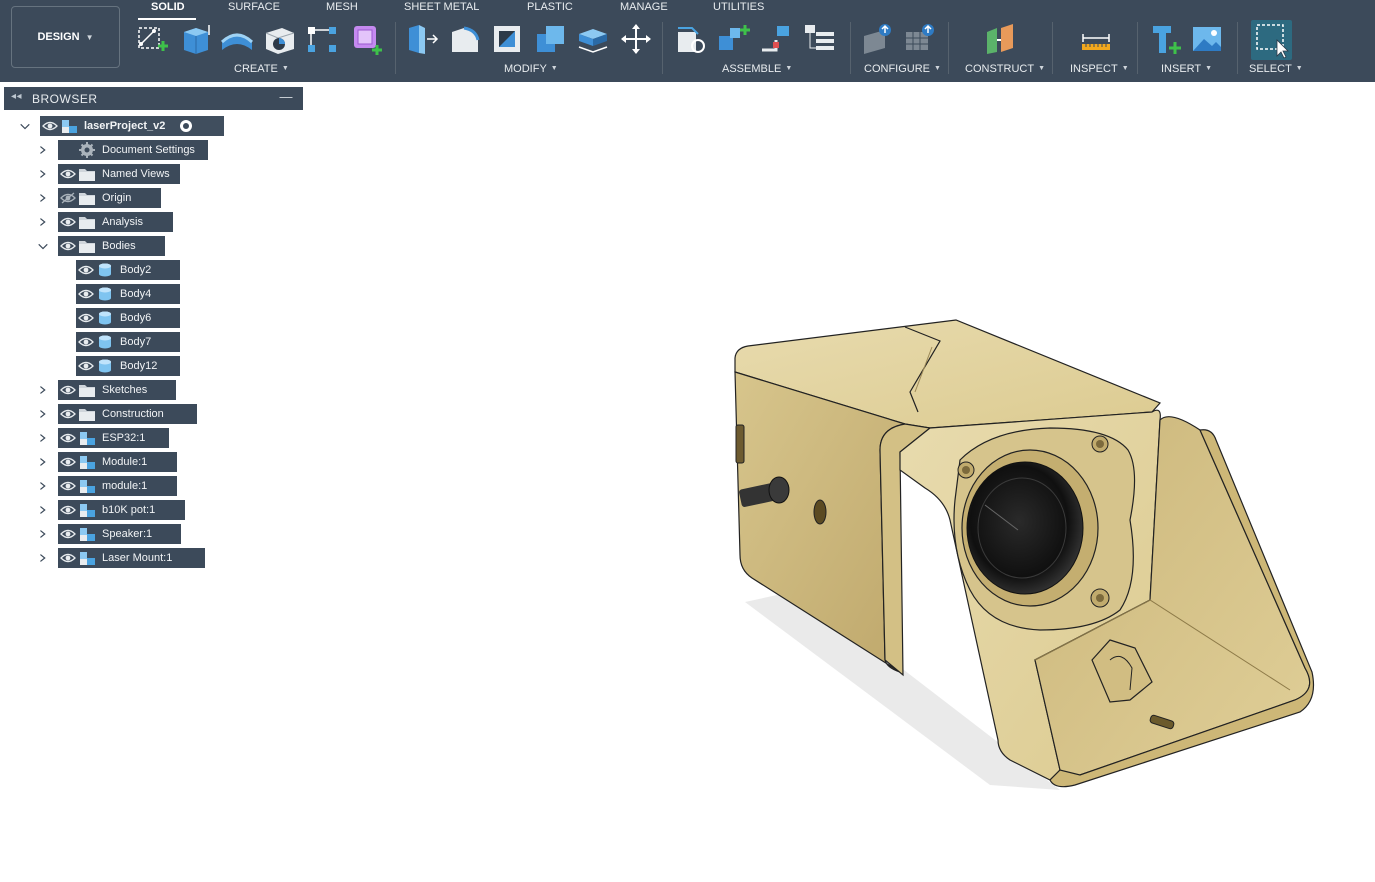 This screenshot has height=882, width=1375. Describe the element at coordinates (168, 9) in the screenshot. I see `tab-solid: SOLID` at that location.